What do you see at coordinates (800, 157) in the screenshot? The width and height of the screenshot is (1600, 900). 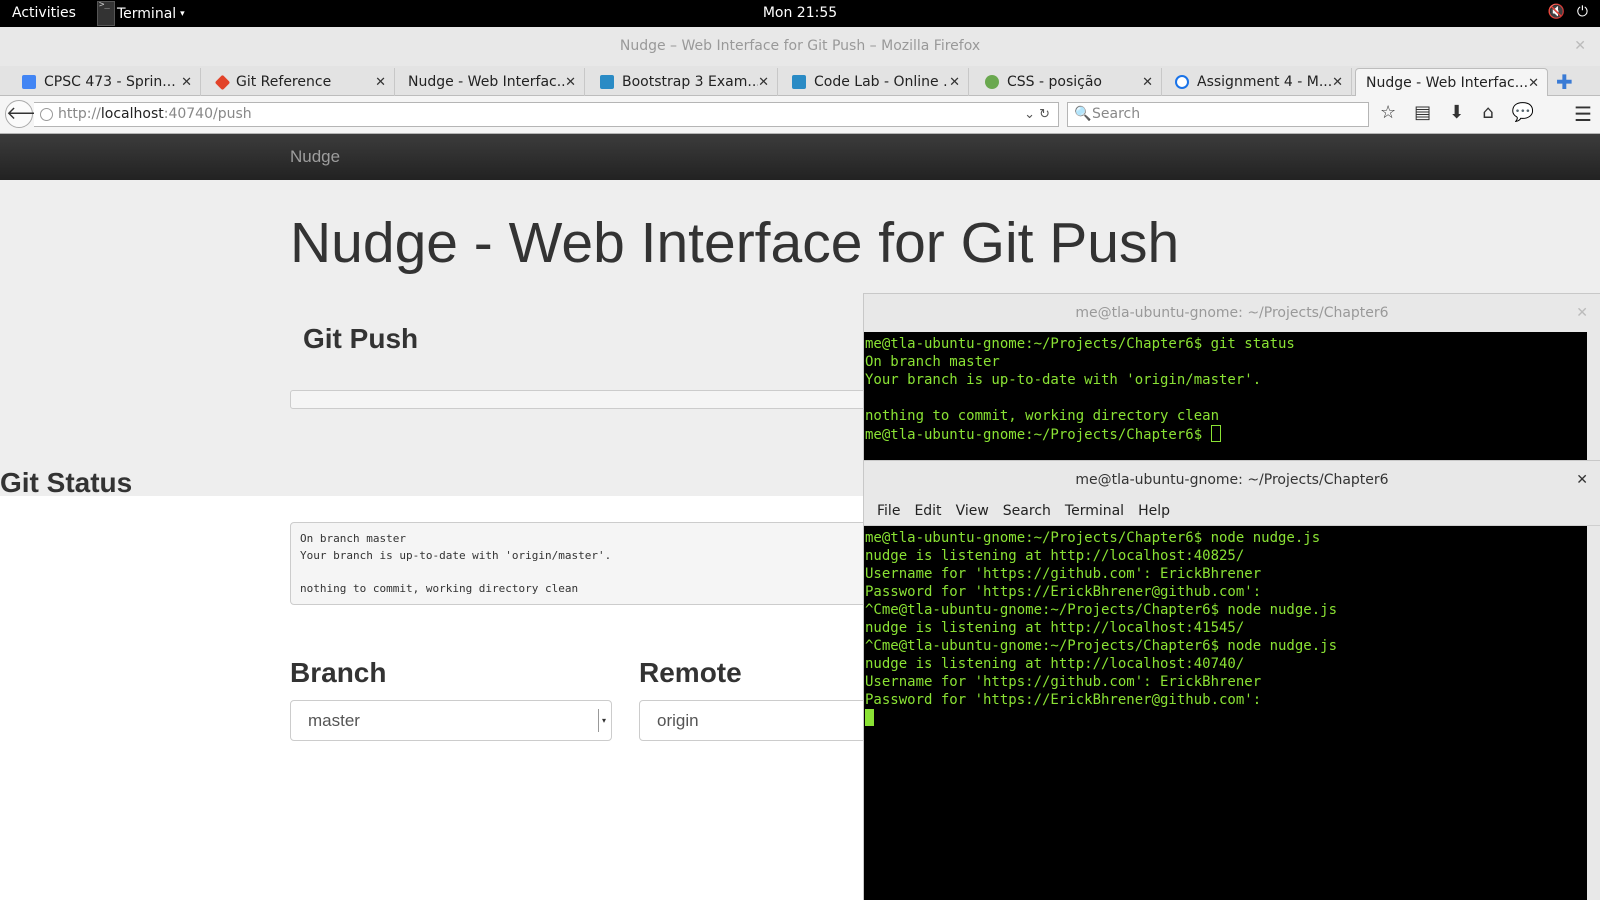 I see `site-navbar: Nudge` at bounding box center [800, 157].